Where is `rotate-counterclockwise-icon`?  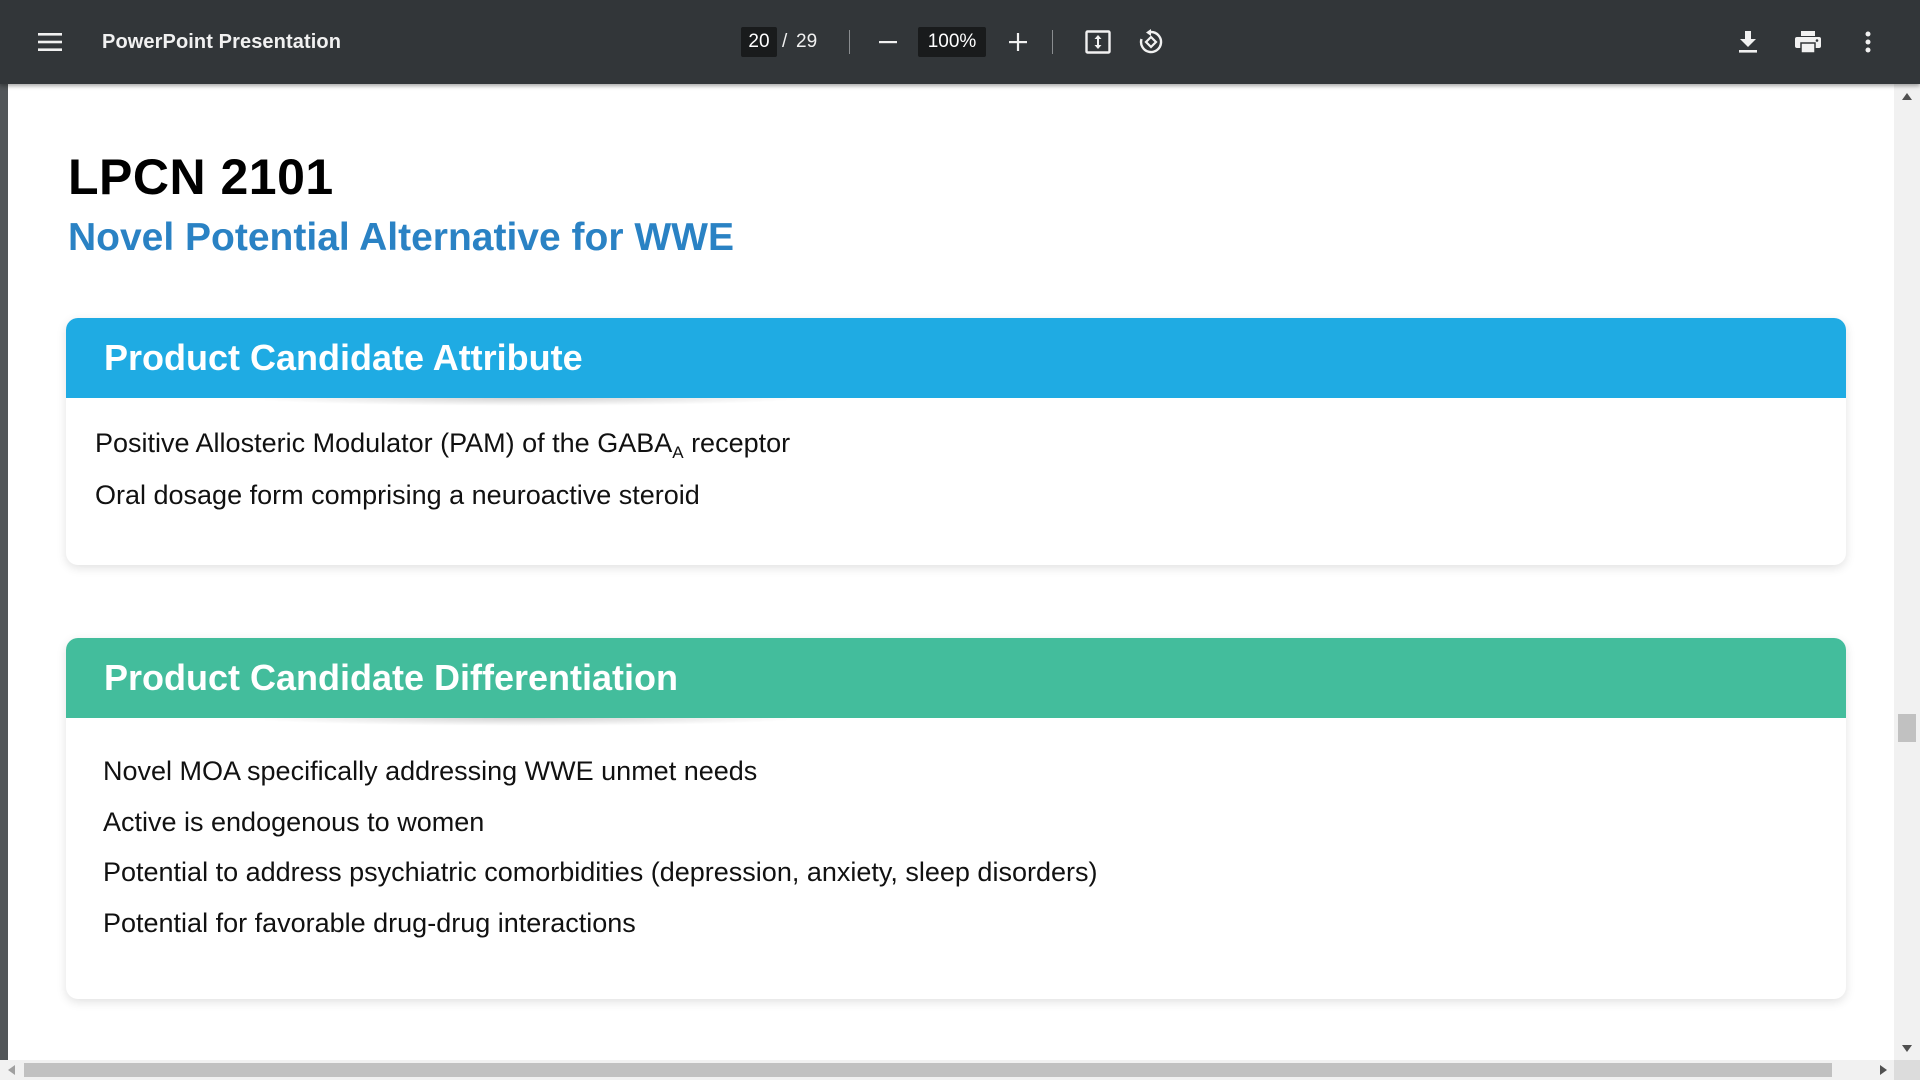
rotate-counterclockwise-icon is located at coordinates (1151, 41).